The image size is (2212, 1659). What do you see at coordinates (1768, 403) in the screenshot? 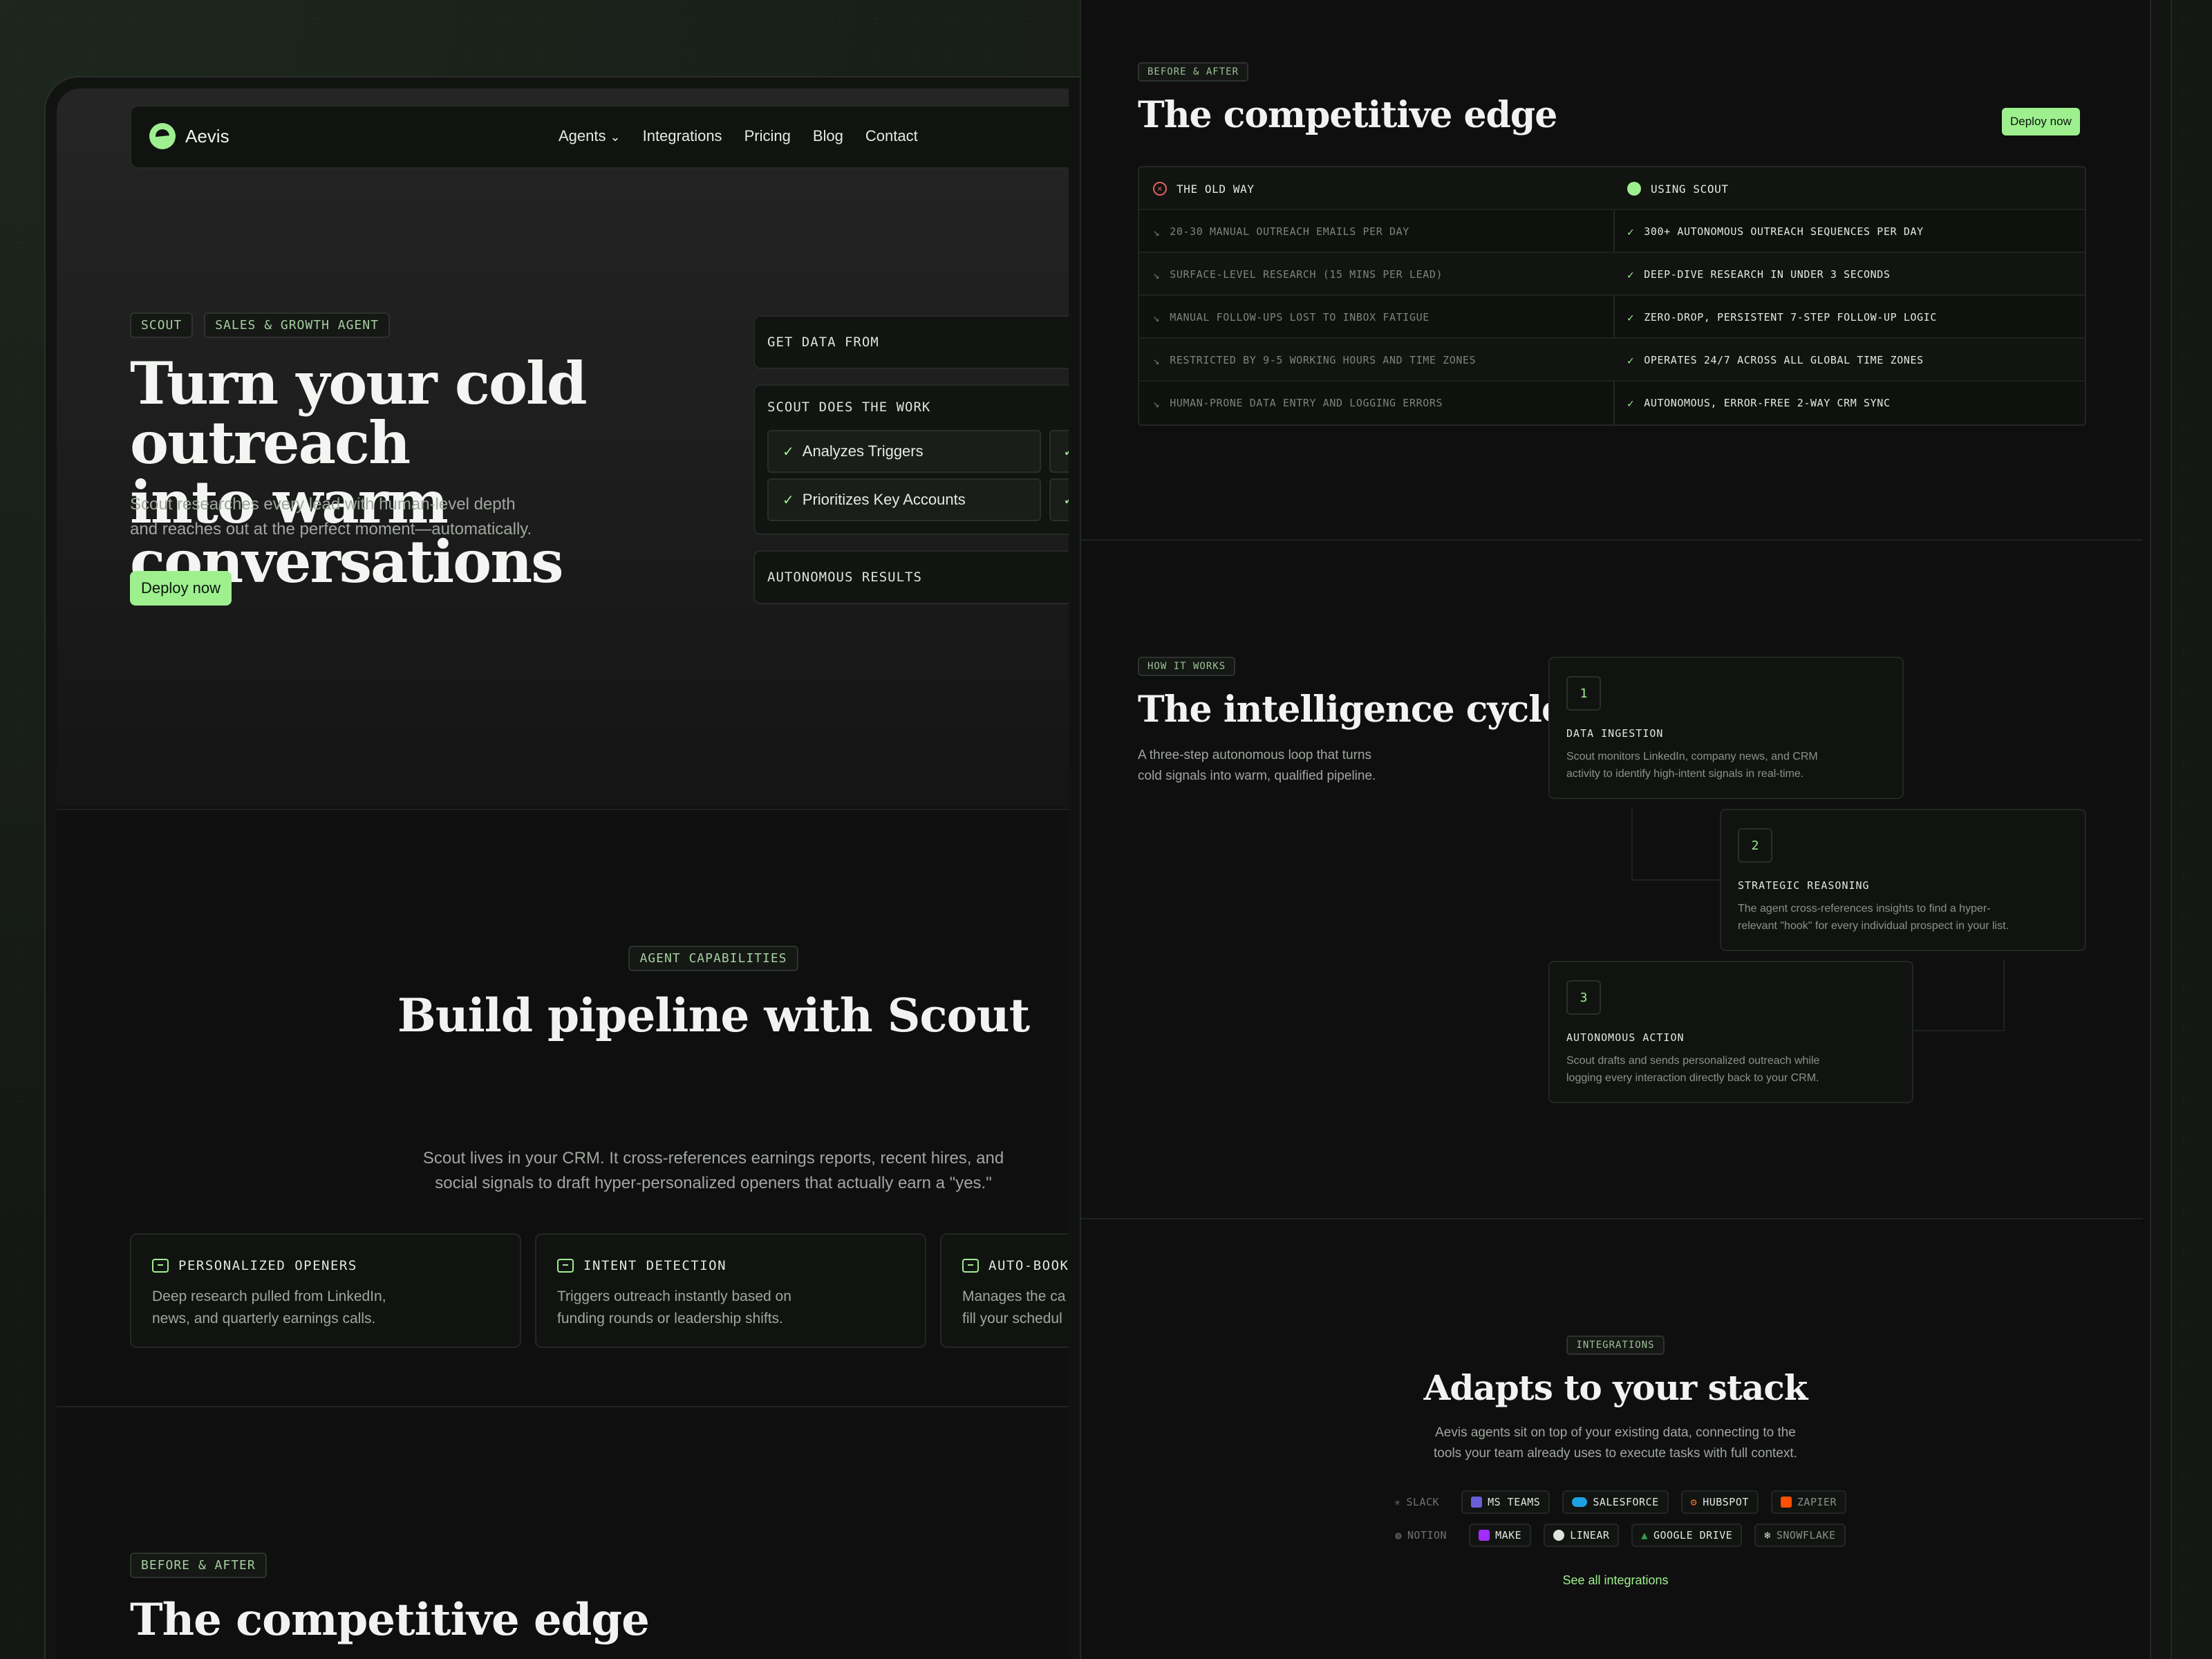
I see `comparison-new-text: AUTONOMOUS, ERROR-FREE 2-WAY CRM SYNC` at bounding box center [1768, 403].